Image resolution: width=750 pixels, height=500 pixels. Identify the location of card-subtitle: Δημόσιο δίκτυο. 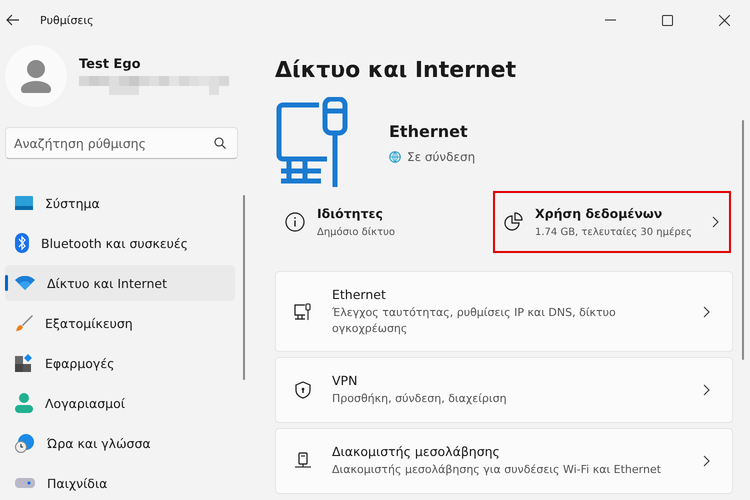
(356, 232).